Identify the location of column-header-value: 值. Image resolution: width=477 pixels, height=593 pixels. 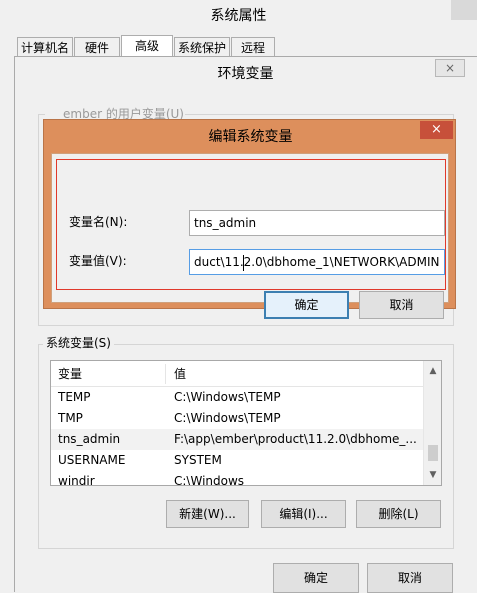
(292, 374).